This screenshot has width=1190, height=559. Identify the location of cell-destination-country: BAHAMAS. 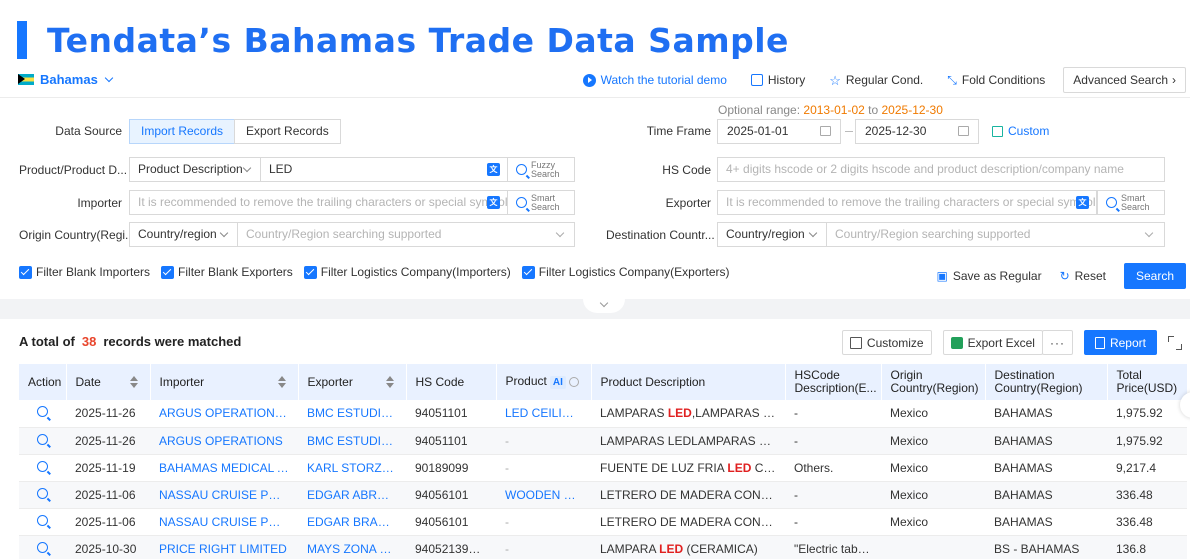
(1046, 468).